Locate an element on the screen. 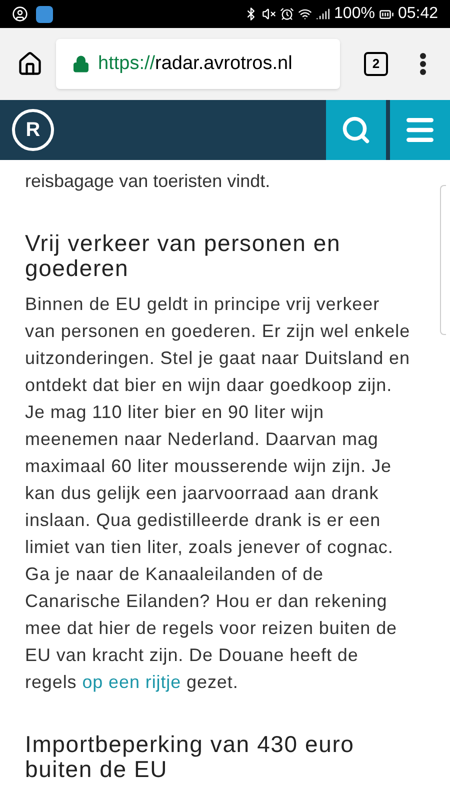 The width and height of the screenshot is (450, 800). clock-time: 05:42 is located at coordinates (418, 14).